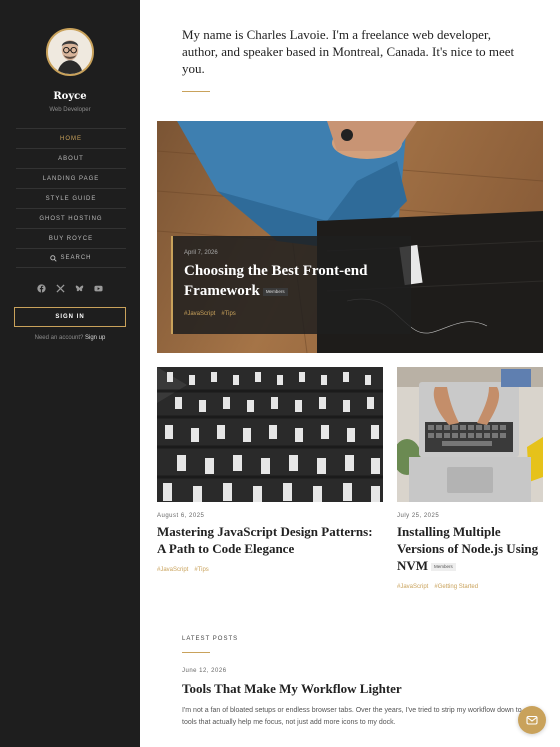 The width and height of the screenshot is (560, 747). I want to click on nav-item-home: HOME, so click(71, 138).